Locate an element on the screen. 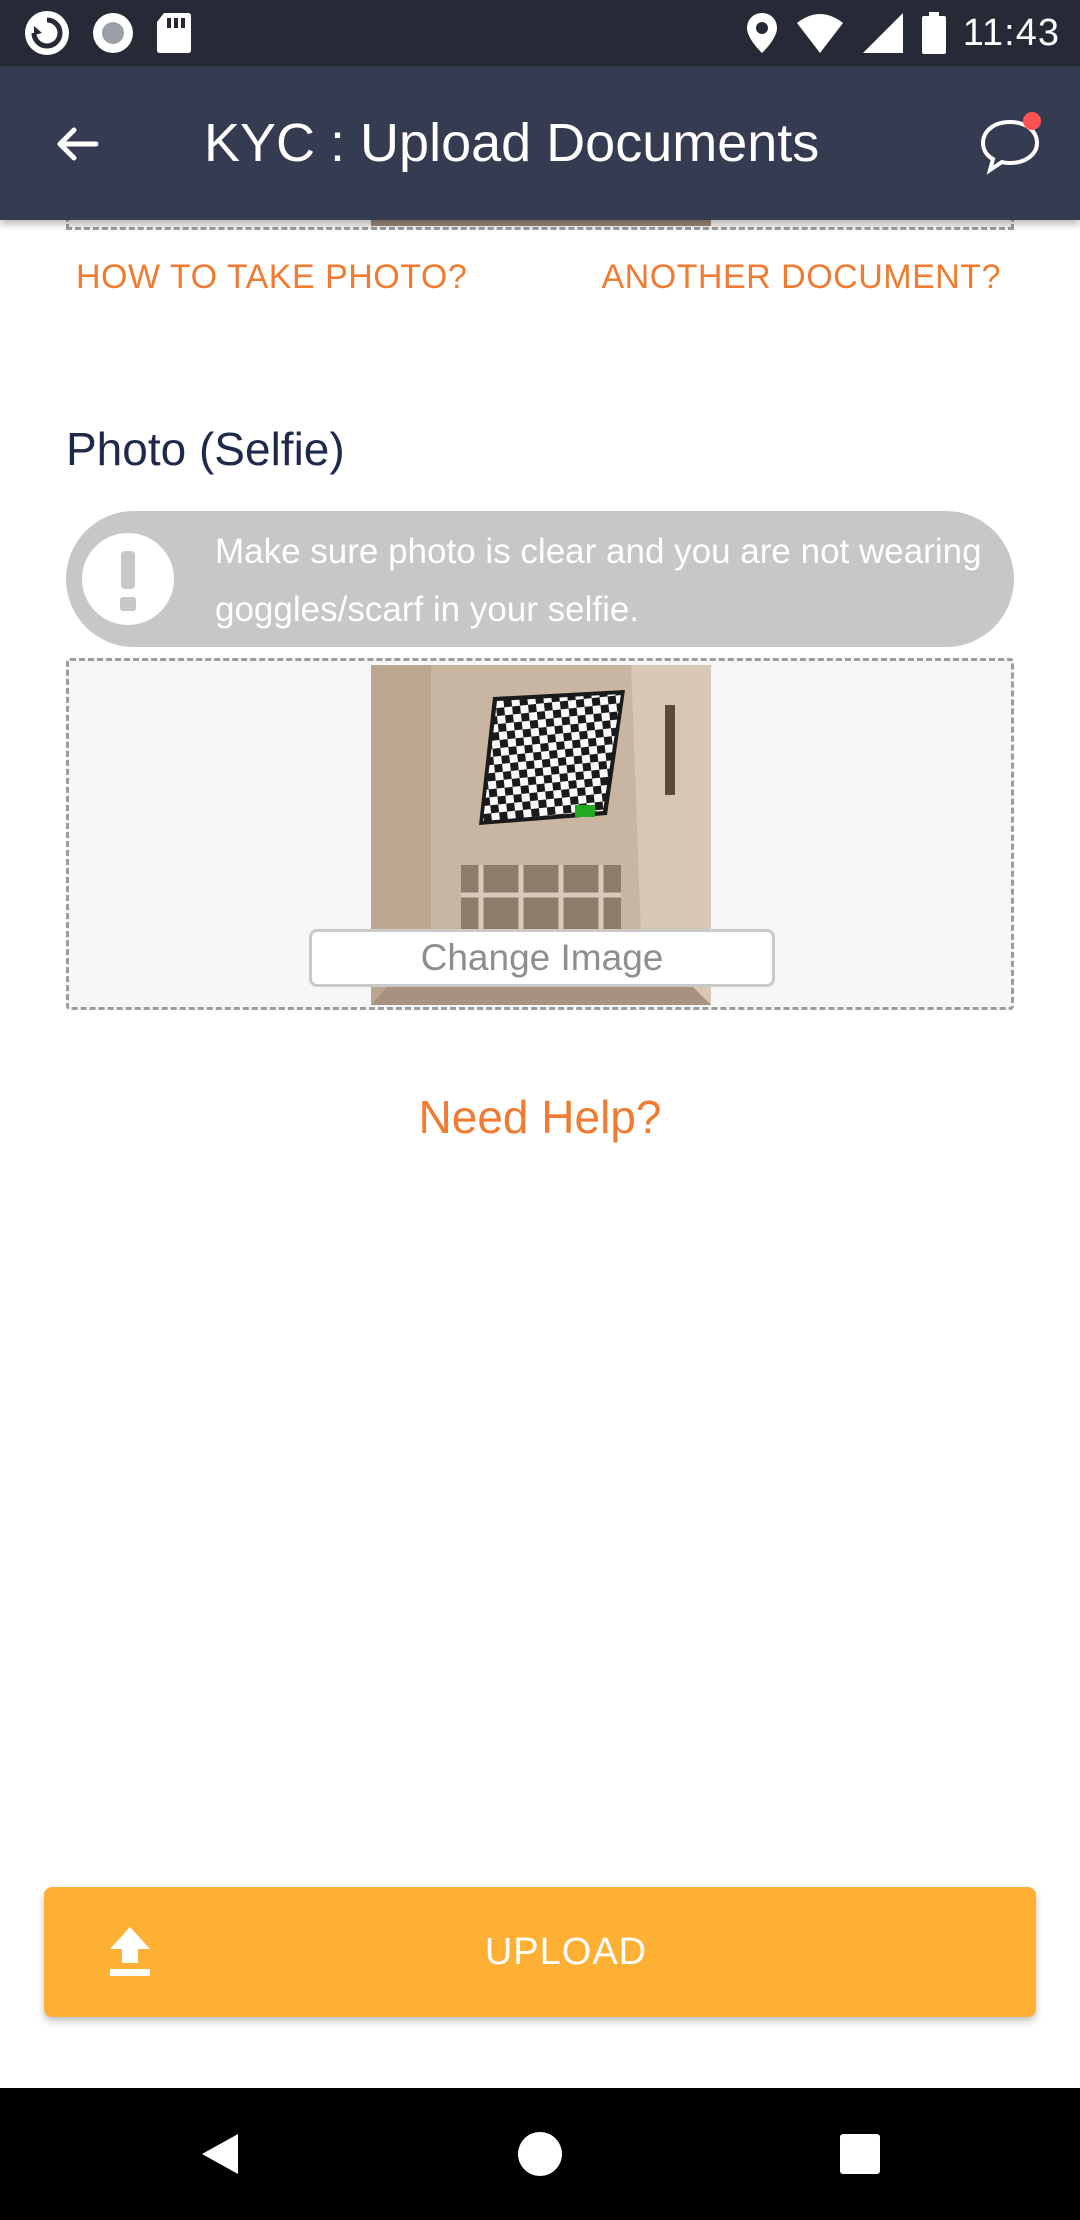 The width and height of the screenshot is (1080, 2220). battery-icon is located at coordinates (933, 33).